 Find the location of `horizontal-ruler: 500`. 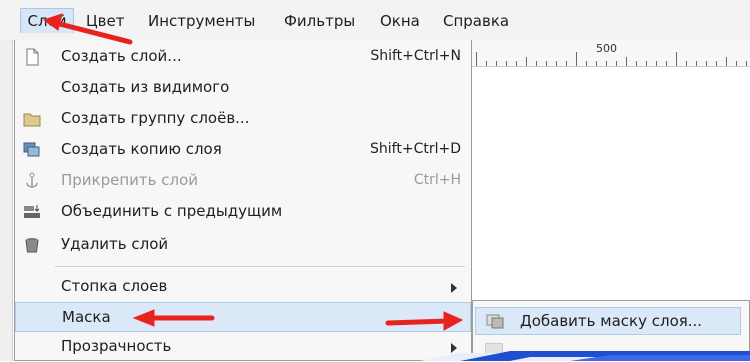

horizontal-ruler: 500 is located at coordinates (611, 53).